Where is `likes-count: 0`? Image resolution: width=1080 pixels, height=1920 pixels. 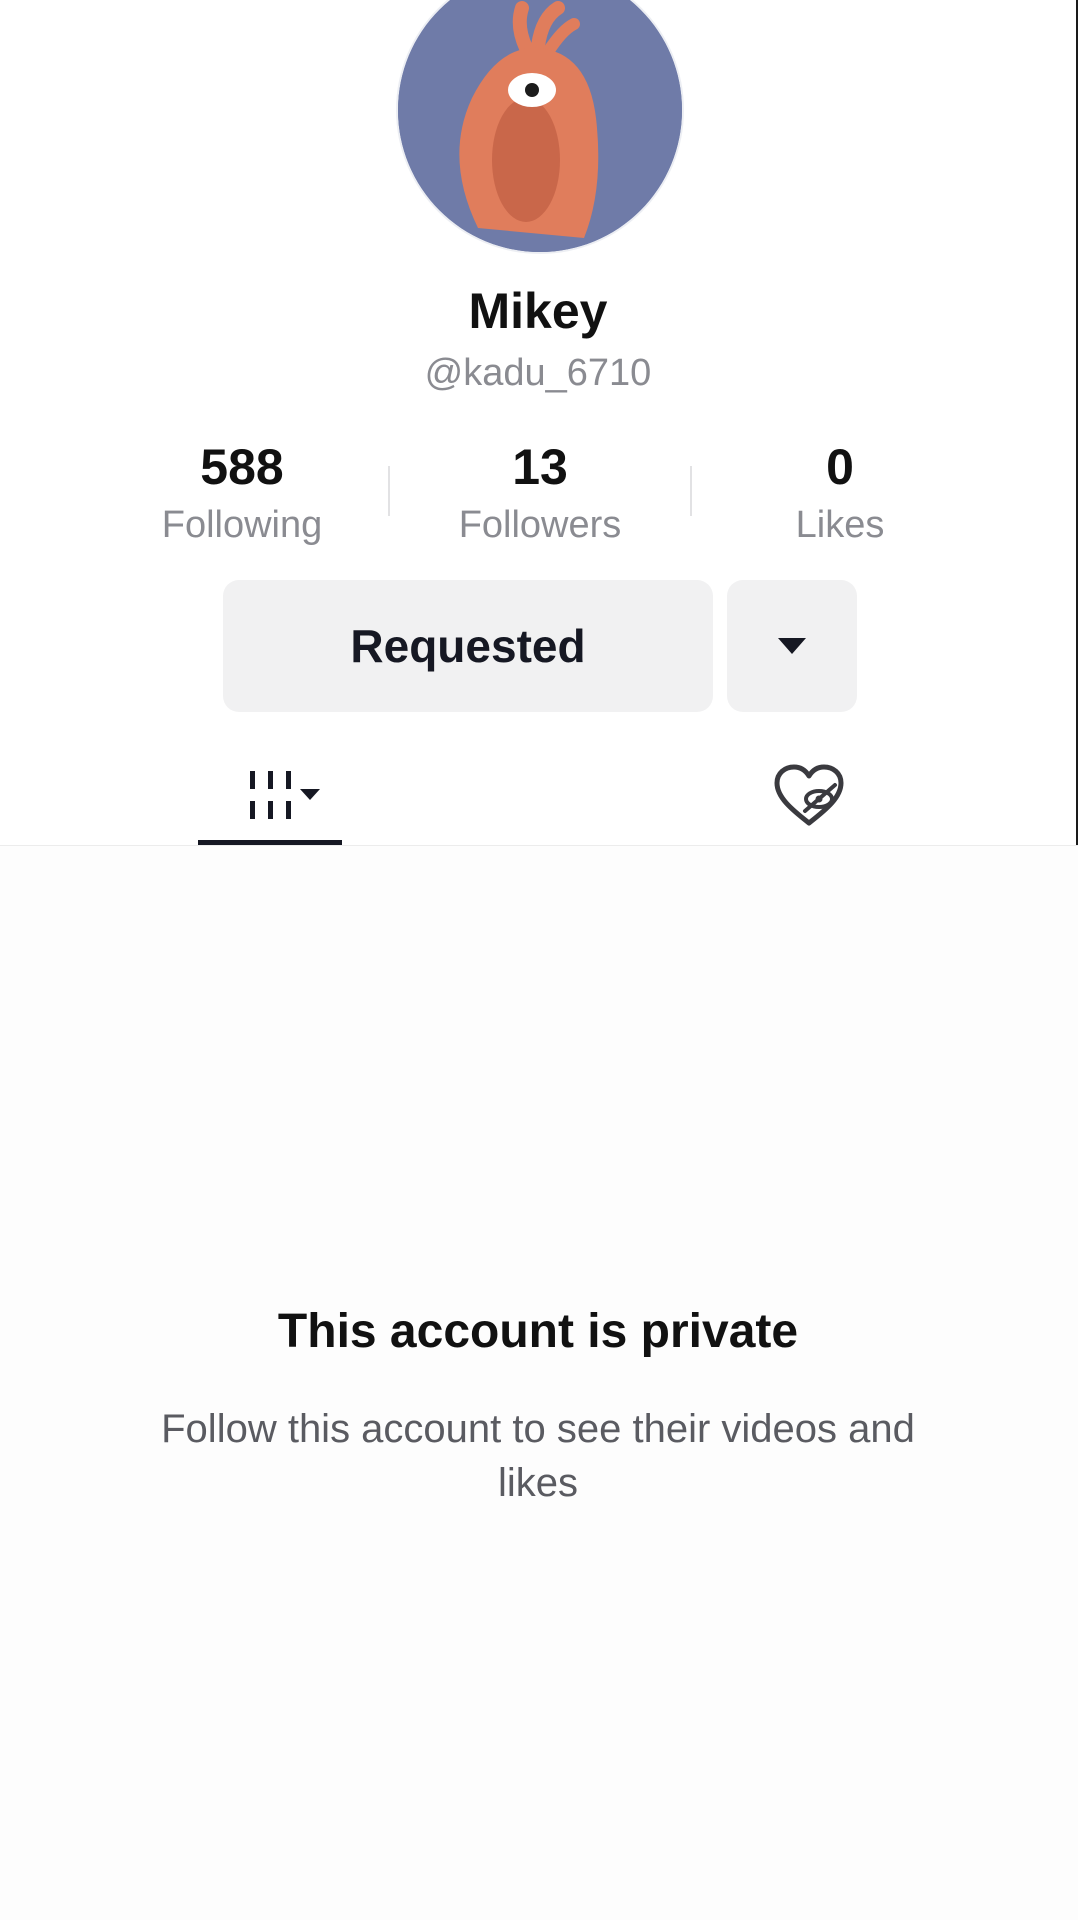 likes-count: 0 is located at coordinates (840, 467).